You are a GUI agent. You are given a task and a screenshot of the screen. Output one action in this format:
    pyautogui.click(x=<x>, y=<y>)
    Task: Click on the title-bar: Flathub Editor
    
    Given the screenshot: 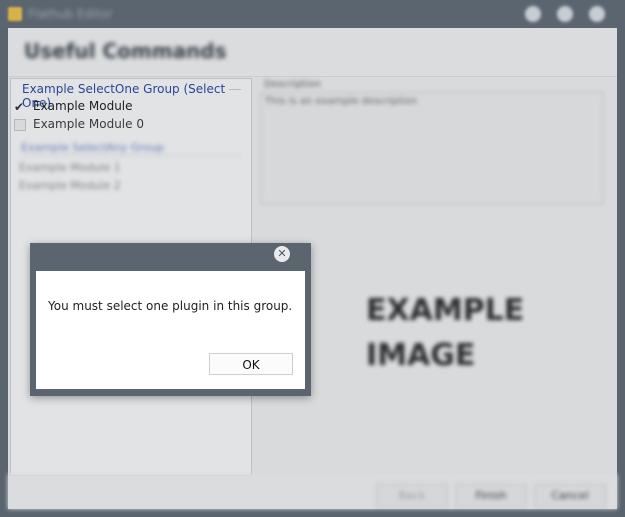 What is the action you would take?
    pyautogui.click(x=312, y=14)
    